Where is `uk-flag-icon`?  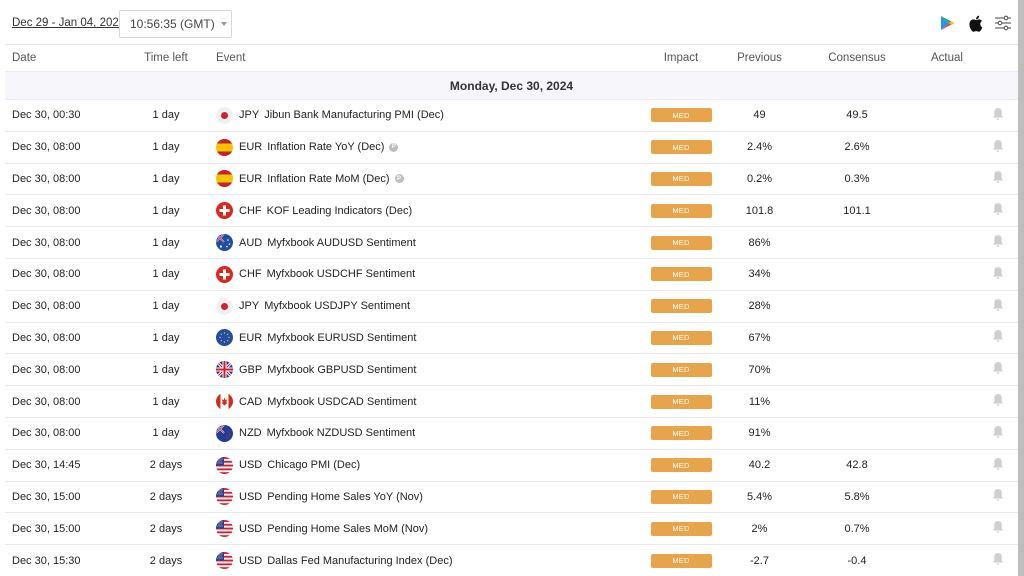
uk-flag-icon is located at coordinates (224, 370).